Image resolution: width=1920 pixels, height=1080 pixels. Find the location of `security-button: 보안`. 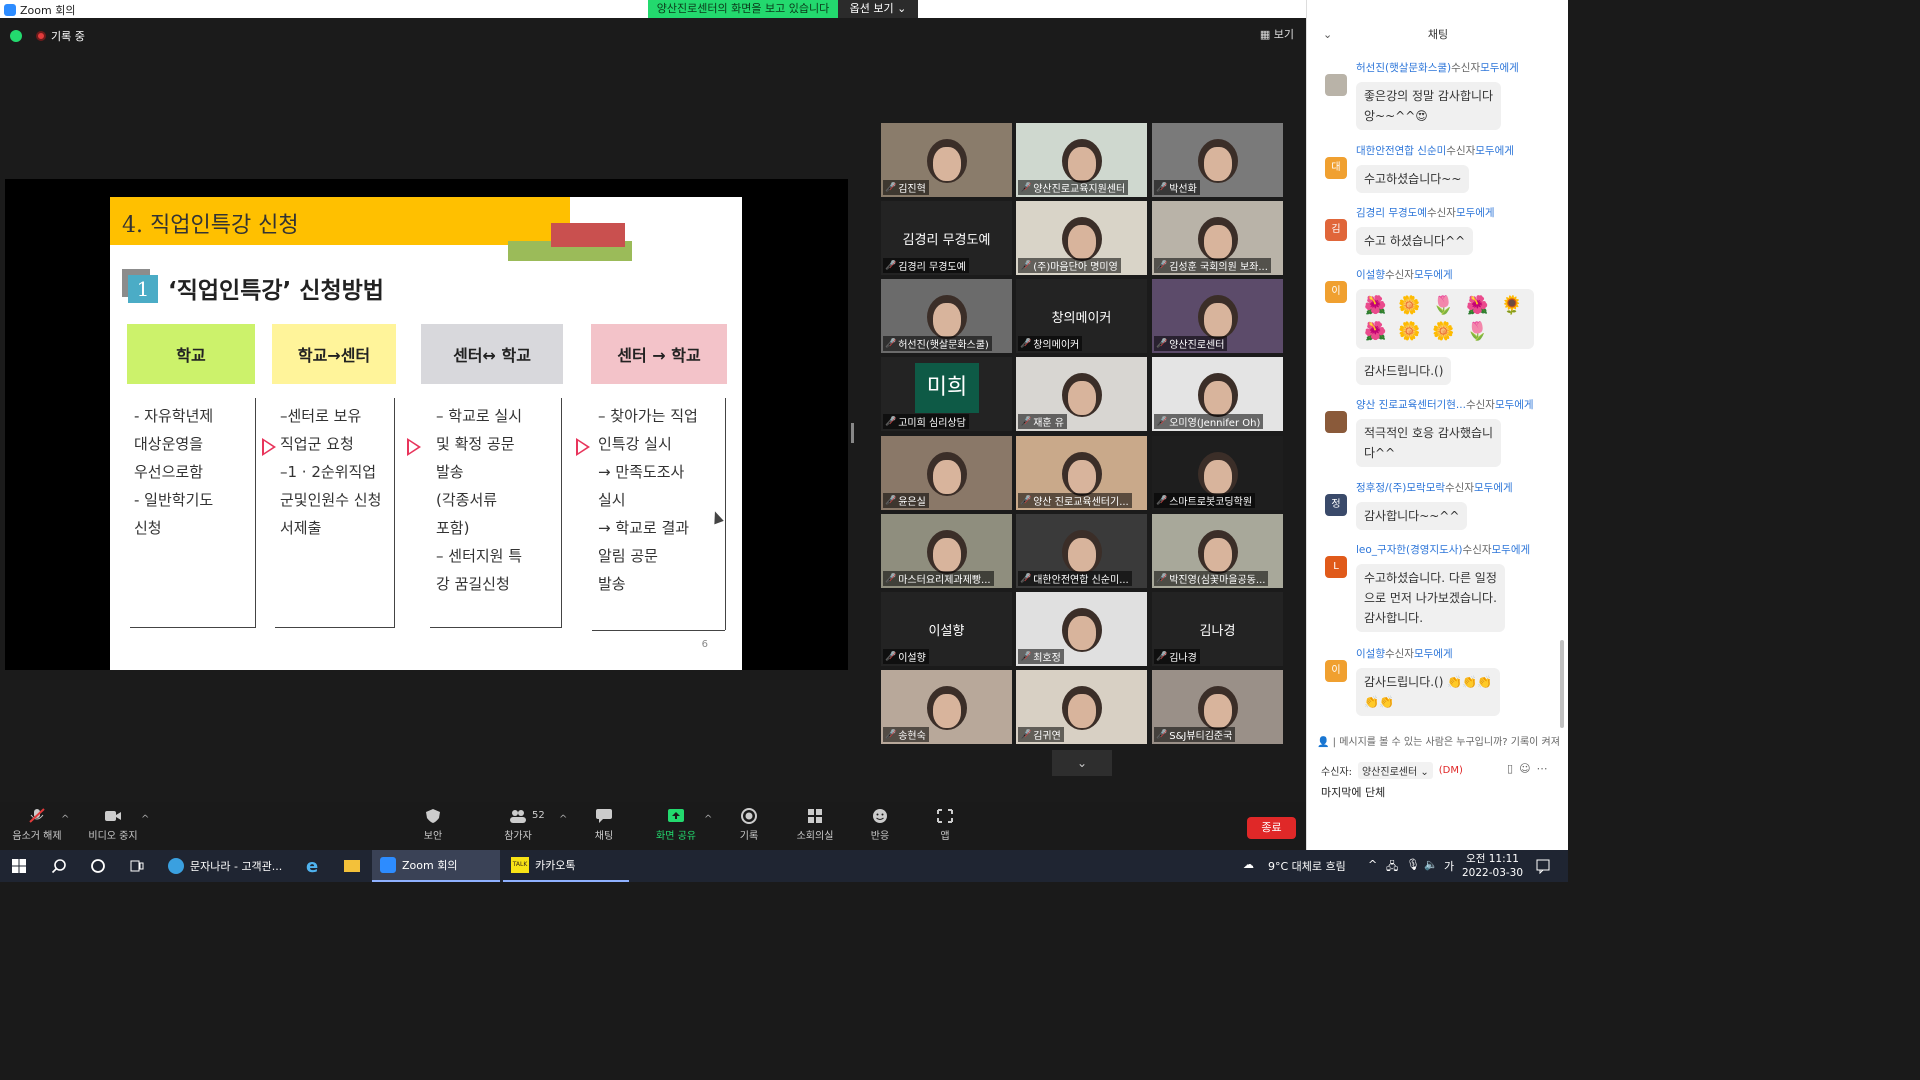

security-button: 보안 is located at coordinates (433, 825).